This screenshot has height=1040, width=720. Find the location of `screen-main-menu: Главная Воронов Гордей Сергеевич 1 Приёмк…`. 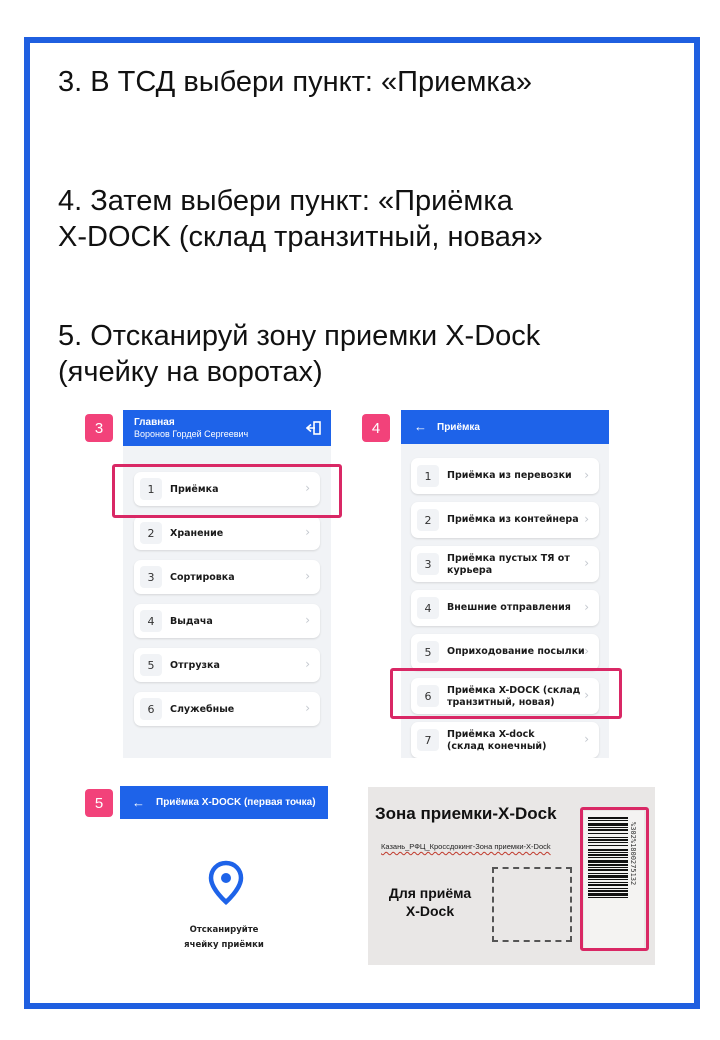

screen-main-menu: Главная Воронов Гордей Сергеевич 1 Приёмк… is located at coordinates (227, 584).